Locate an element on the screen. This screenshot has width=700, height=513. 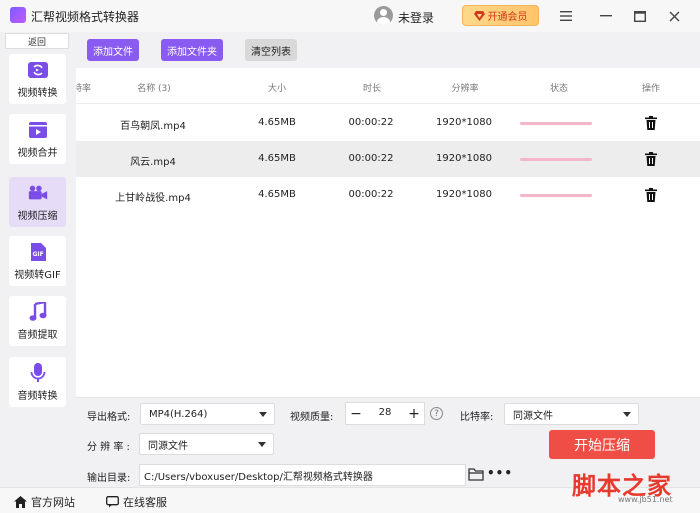
column-header-action: 操作 is located at coordinates (651, 89).